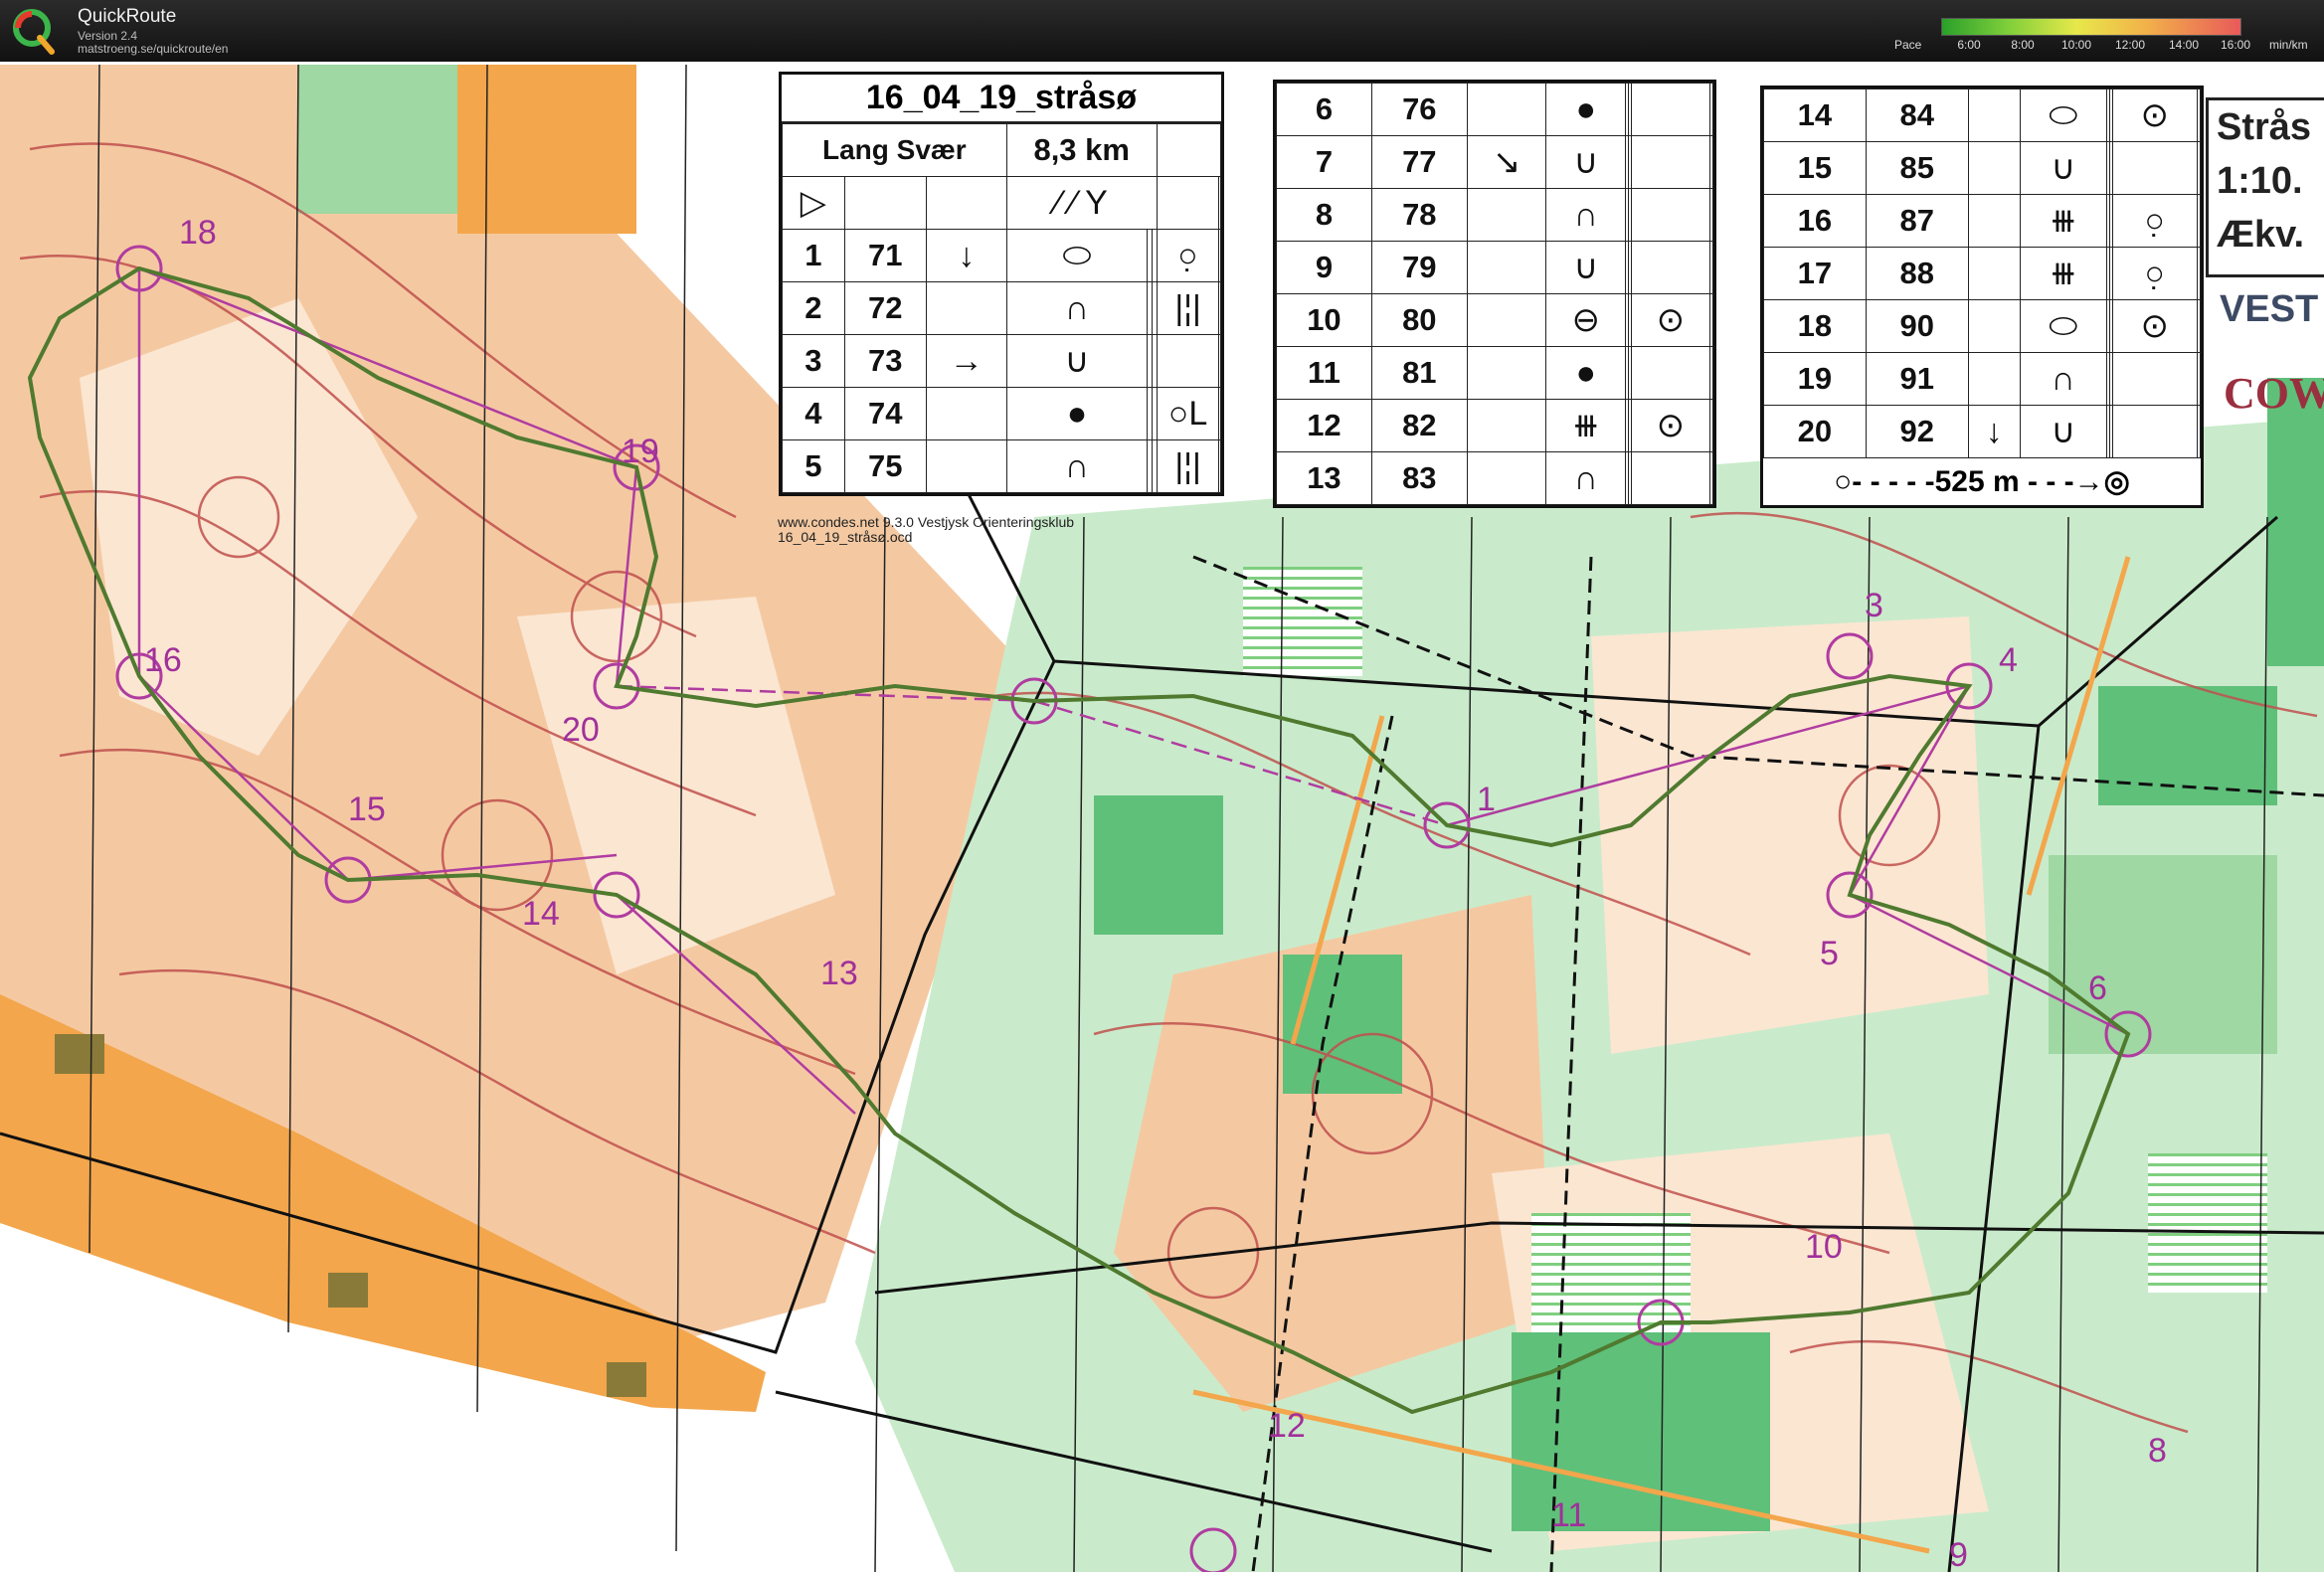  What do you see at coordinates (1568, 1515) in the screenshot?
I see `control-number: 11` at bounding box center [1568, 1515].